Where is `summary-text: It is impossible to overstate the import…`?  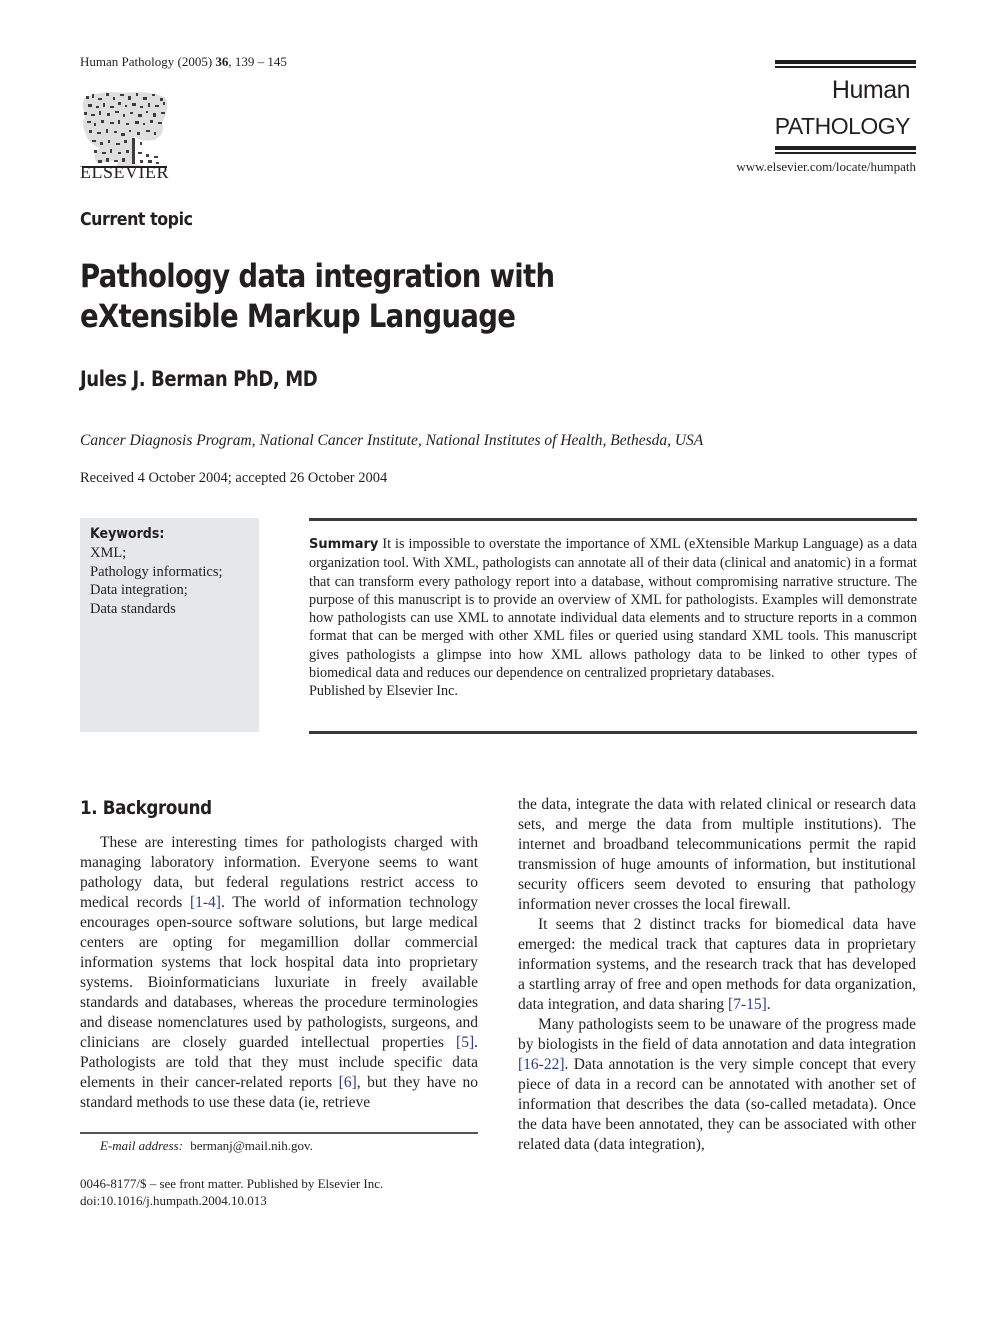
summary-text: It is impossible to overstate the import… is located at coordinates (613, 609).